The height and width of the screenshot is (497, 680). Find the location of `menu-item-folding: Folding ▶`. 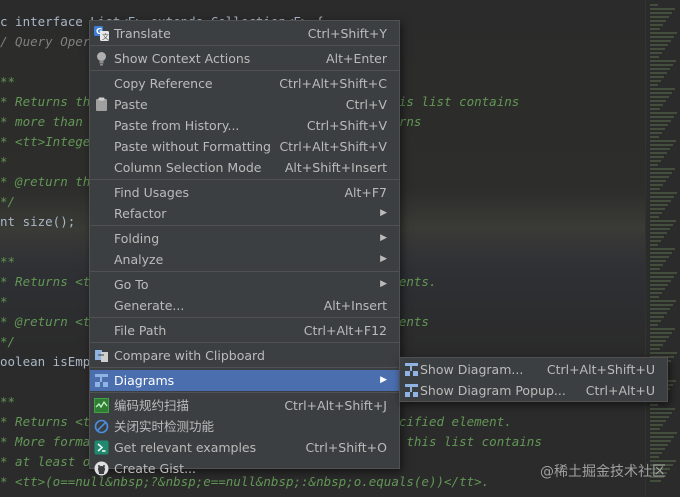

menu-item-folding: Folding ▶ is located at coordinates (244, 238).